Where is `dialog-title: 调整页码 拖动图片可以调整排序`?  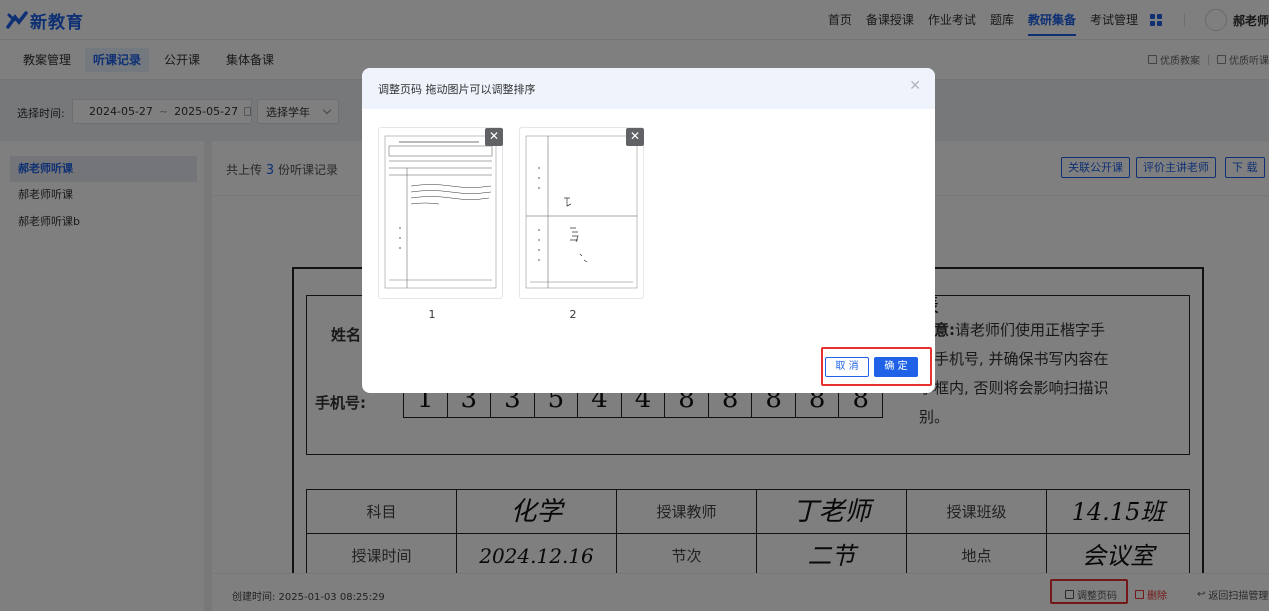
dialog-title: 调整页码 拖动图片可以调整排序 is located at coordinates (457, 89).